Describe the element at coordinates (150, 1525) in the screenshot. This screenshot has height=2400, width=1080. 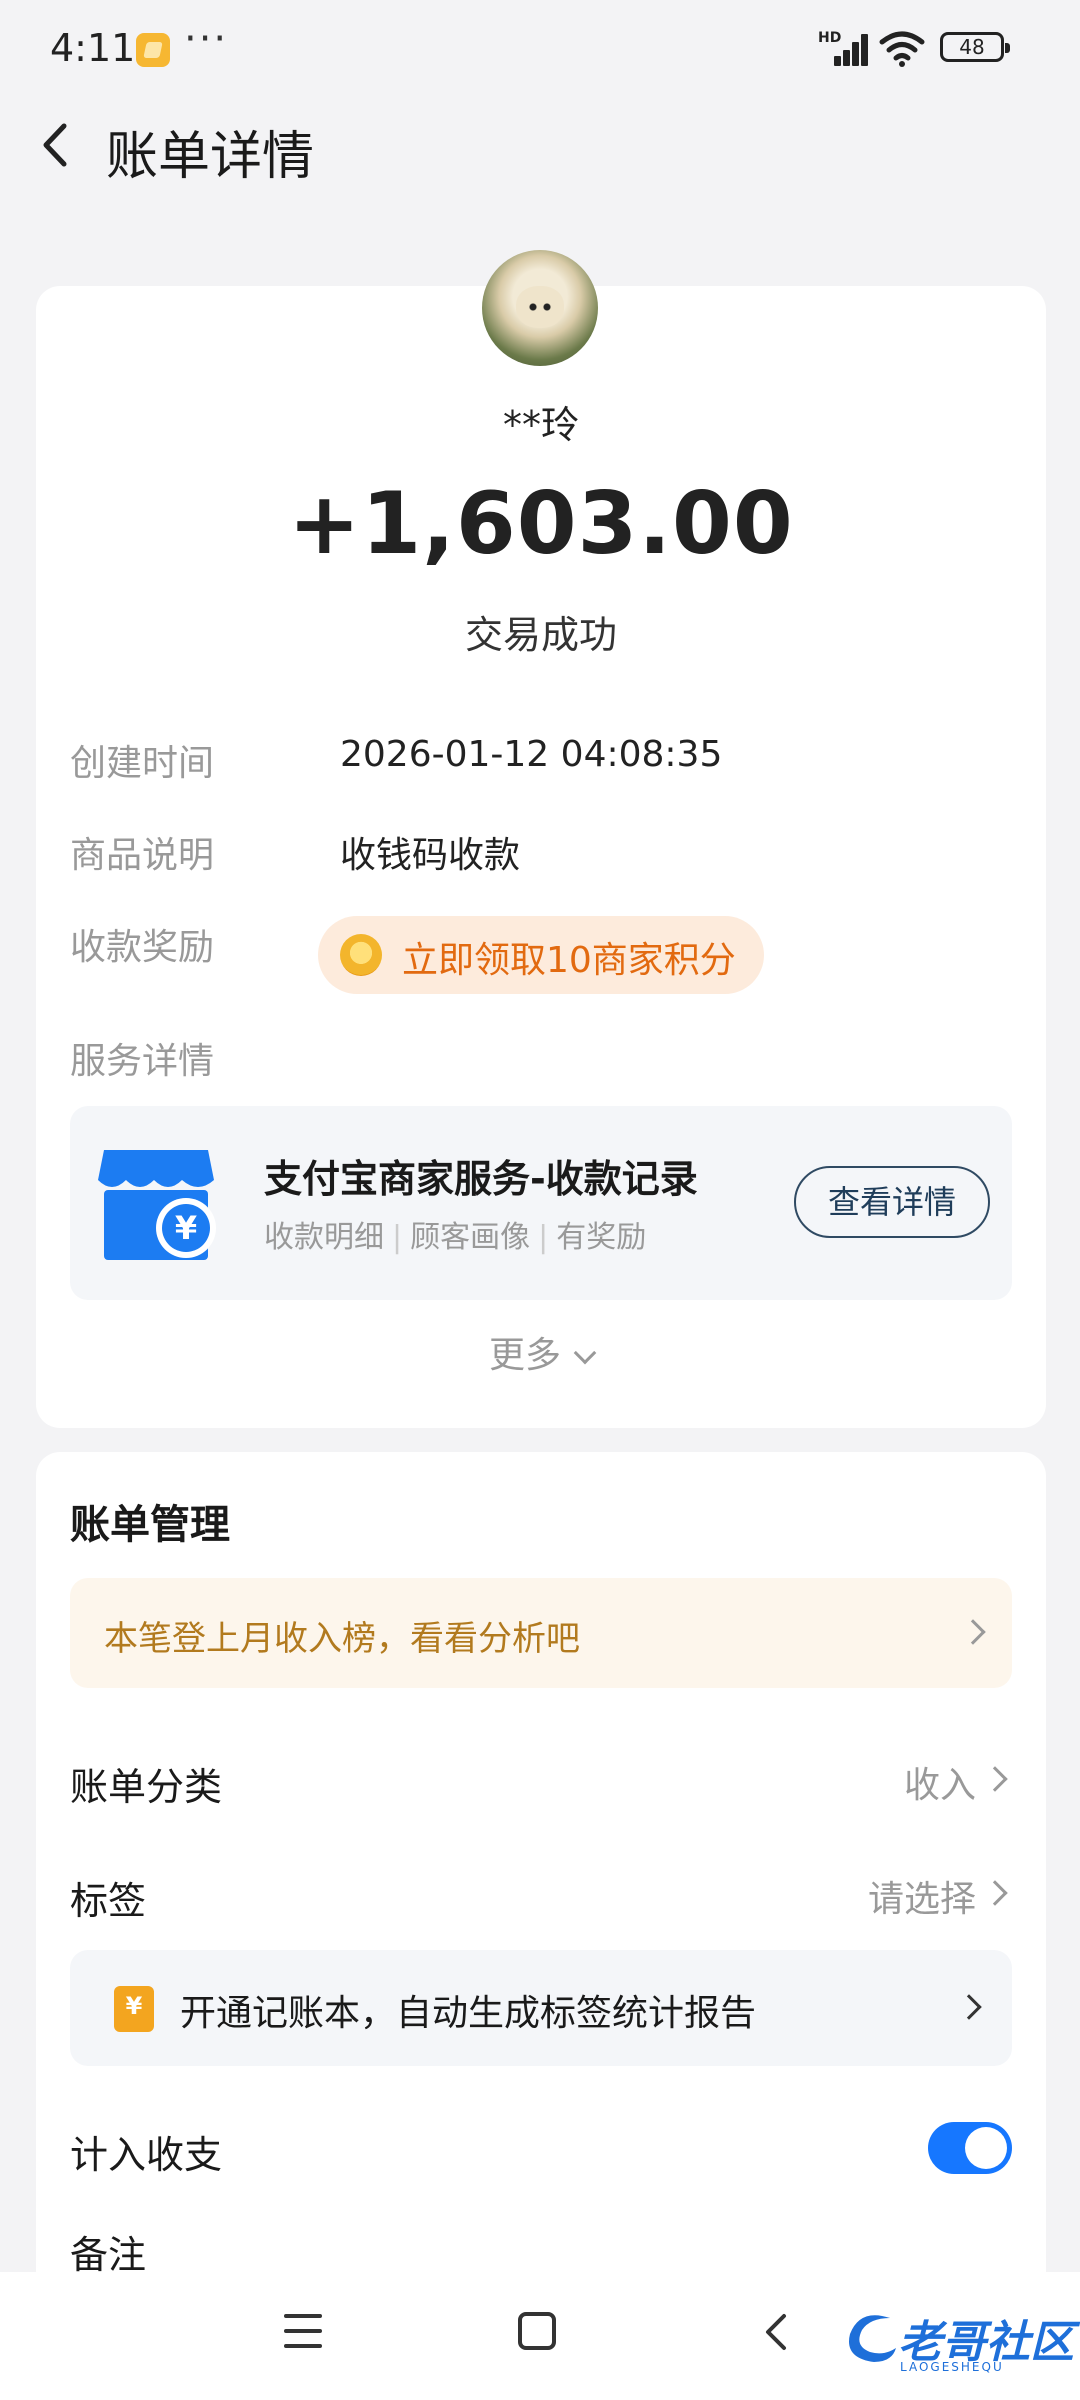
I see `section-title: 账单管理` at that location.